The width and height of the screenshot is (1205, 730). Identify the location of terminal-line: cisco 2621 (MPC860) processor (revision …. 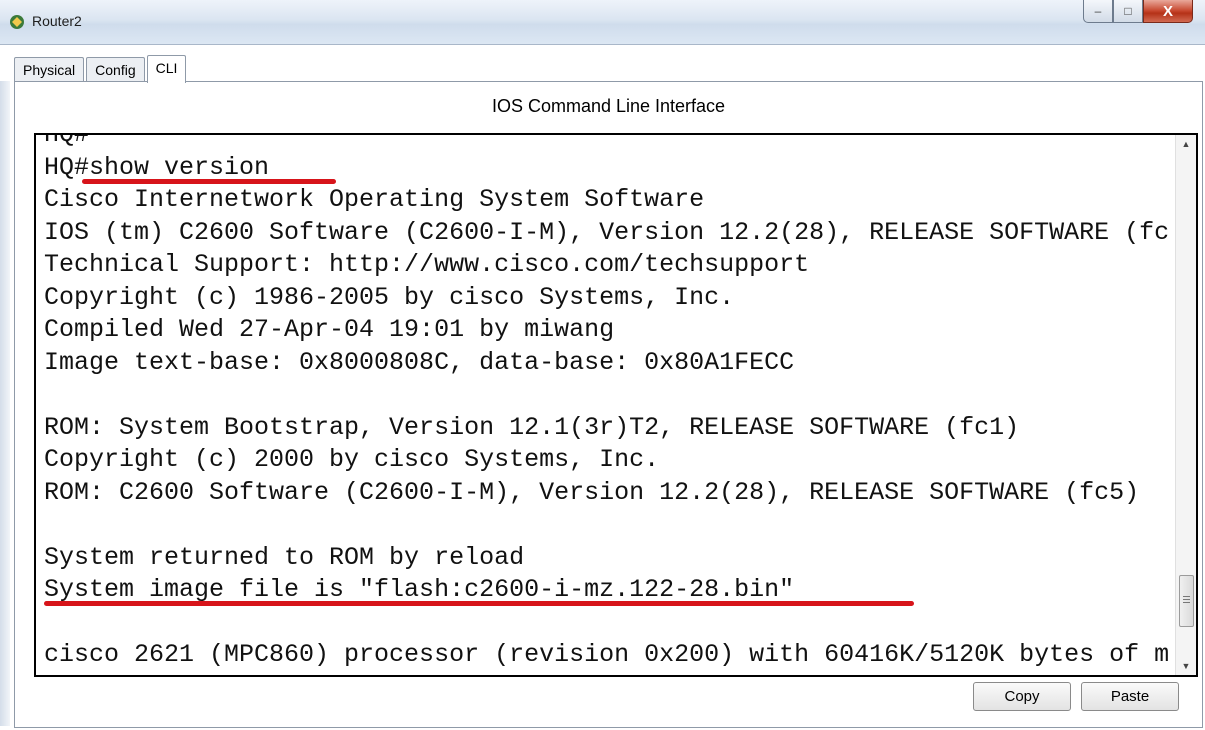
(606, 654).